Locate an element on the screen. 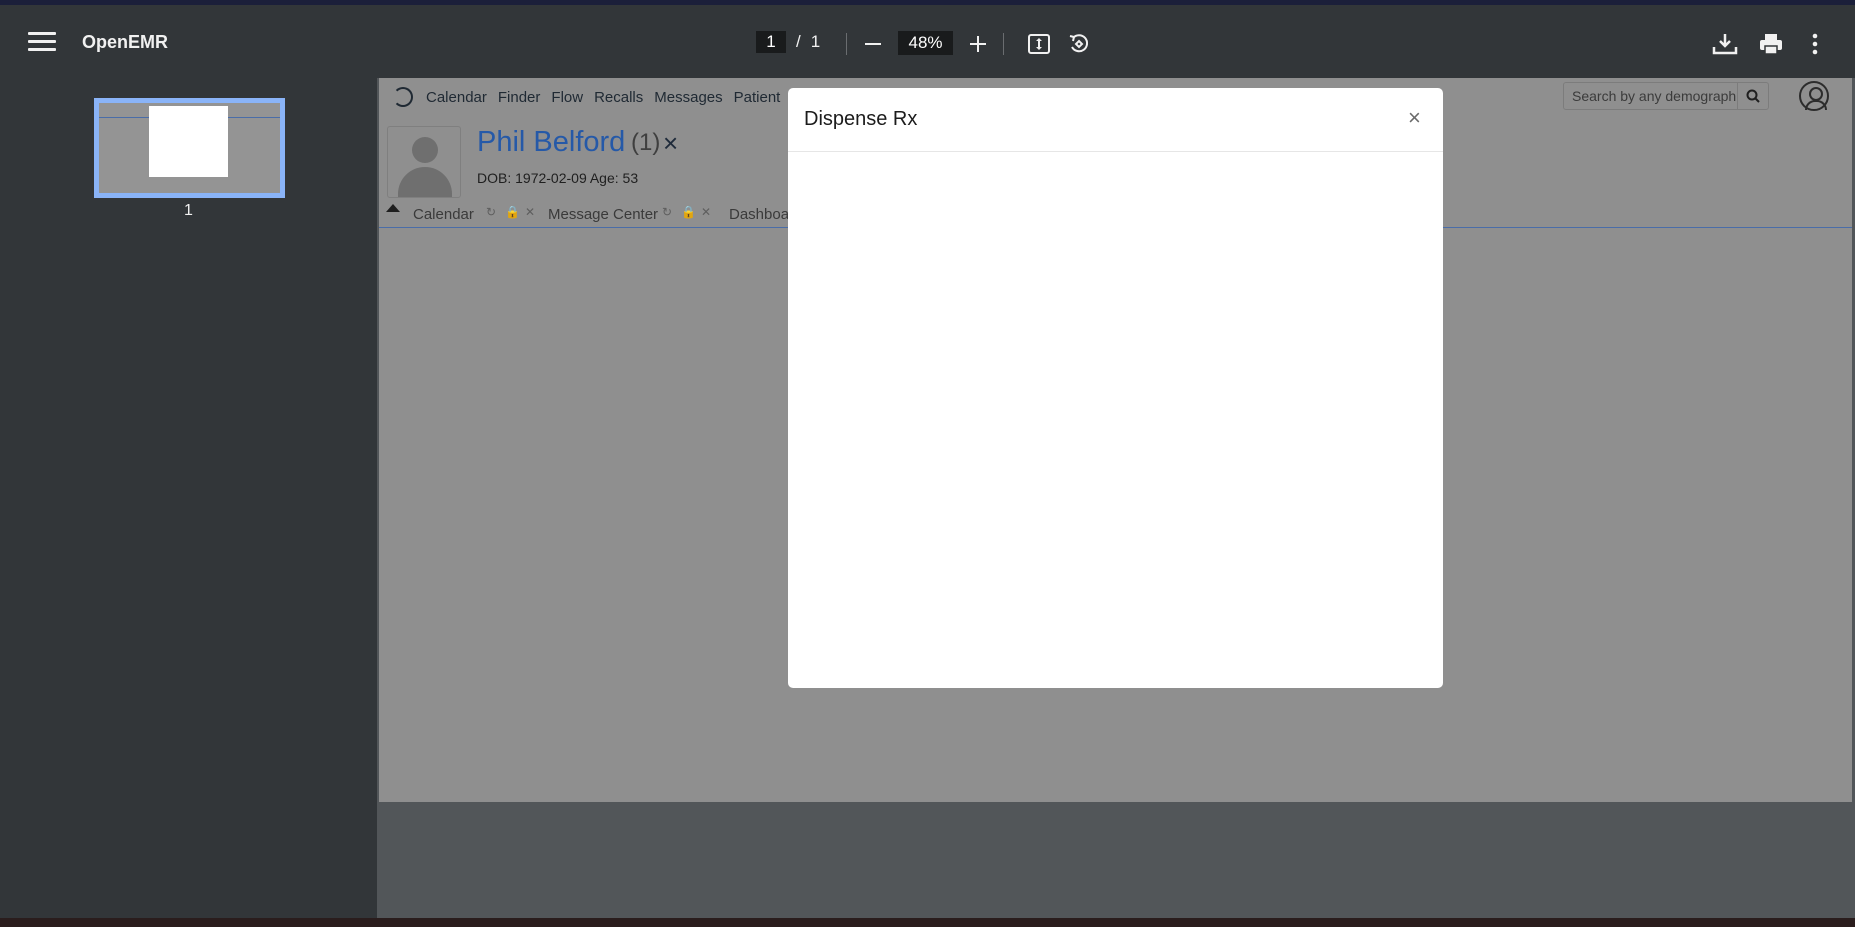 The width and height of the screenshot is (1855, 927). print-icon is located at coordinates (1771, 44).